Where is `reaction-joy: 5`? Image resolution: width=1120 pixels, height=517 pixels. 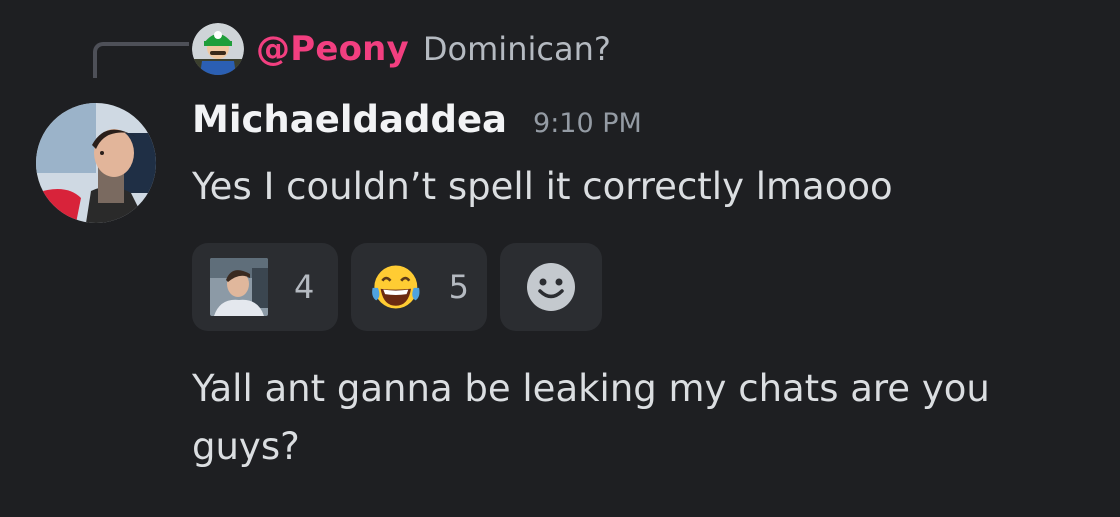
reaction-joy: 5 is located at coordinates (419, 287).